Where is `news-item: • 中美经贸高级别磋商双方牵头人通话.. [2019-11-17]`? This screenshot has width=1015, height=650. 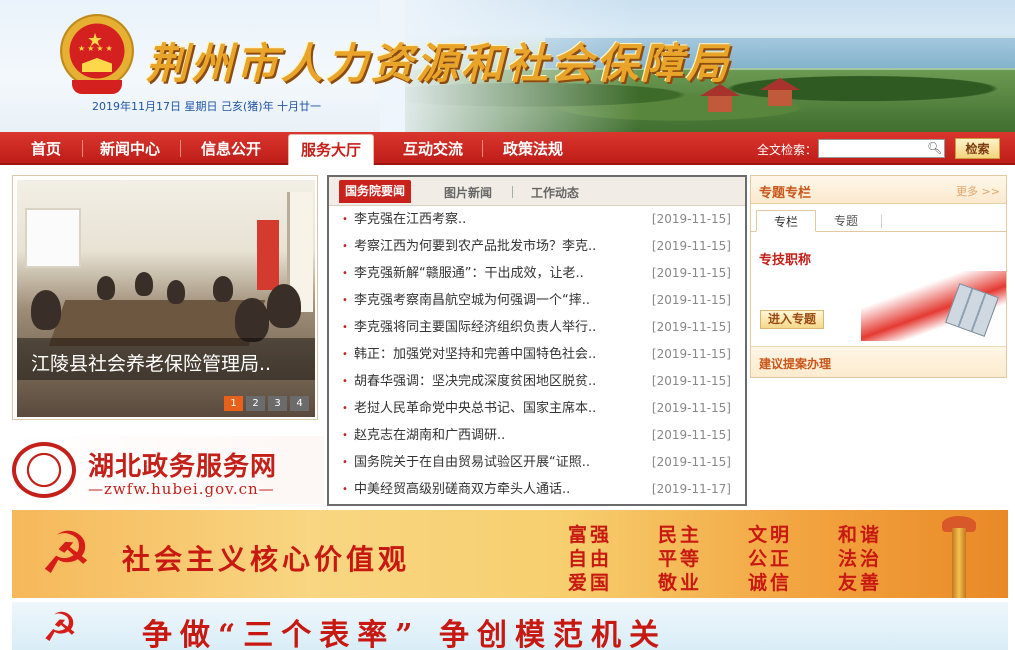
news-item: • 中美经贸高级别磋商双方牵头人通话.. [2019-11-17] is located at coordinates (537, 489).